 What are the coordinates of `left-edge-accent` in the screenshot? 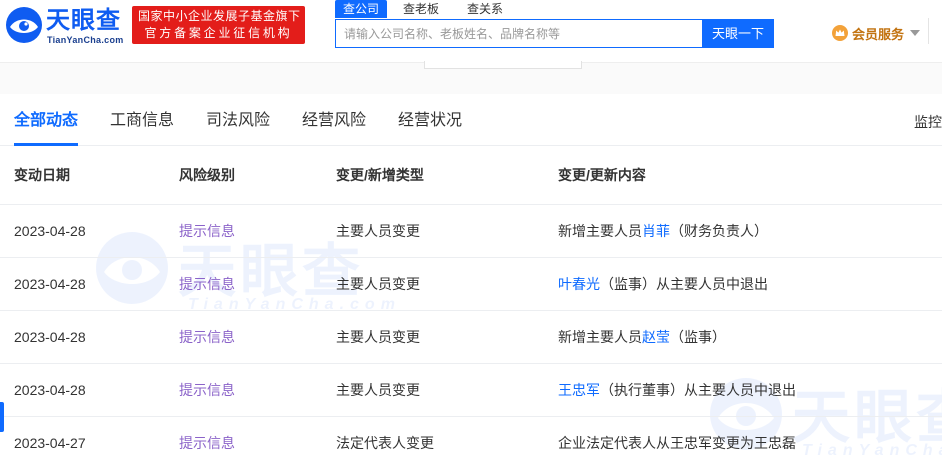 It's located at (2, 417).